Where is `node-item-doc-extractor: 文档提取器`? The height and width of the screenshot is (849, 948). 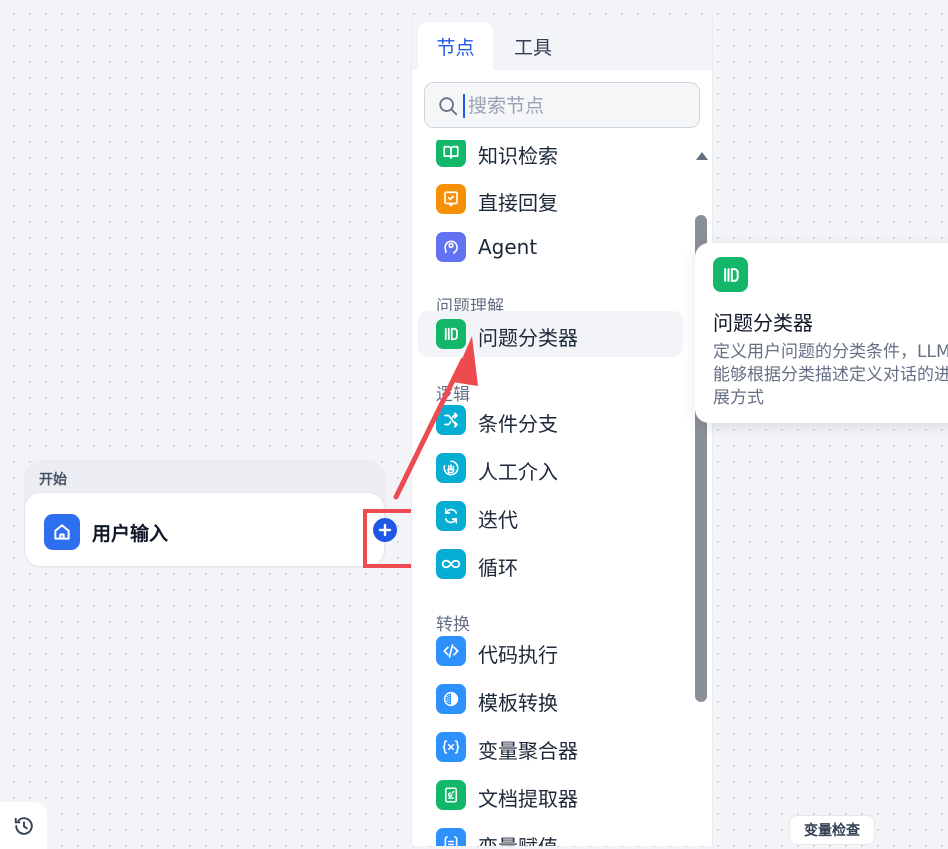 node-item-doc-extractor: 文档提取器 is located at coordinates (550, 795).